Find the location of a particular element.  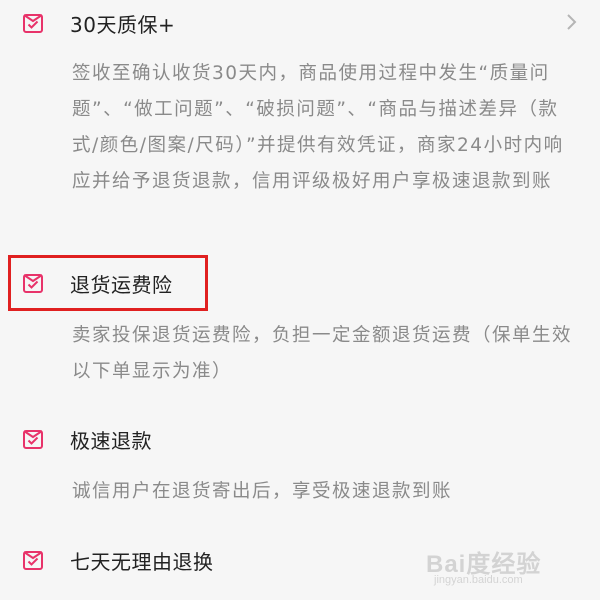

section-seven-day-return-title-row: 七天无理由退换 is located at coordinates (118, 560).